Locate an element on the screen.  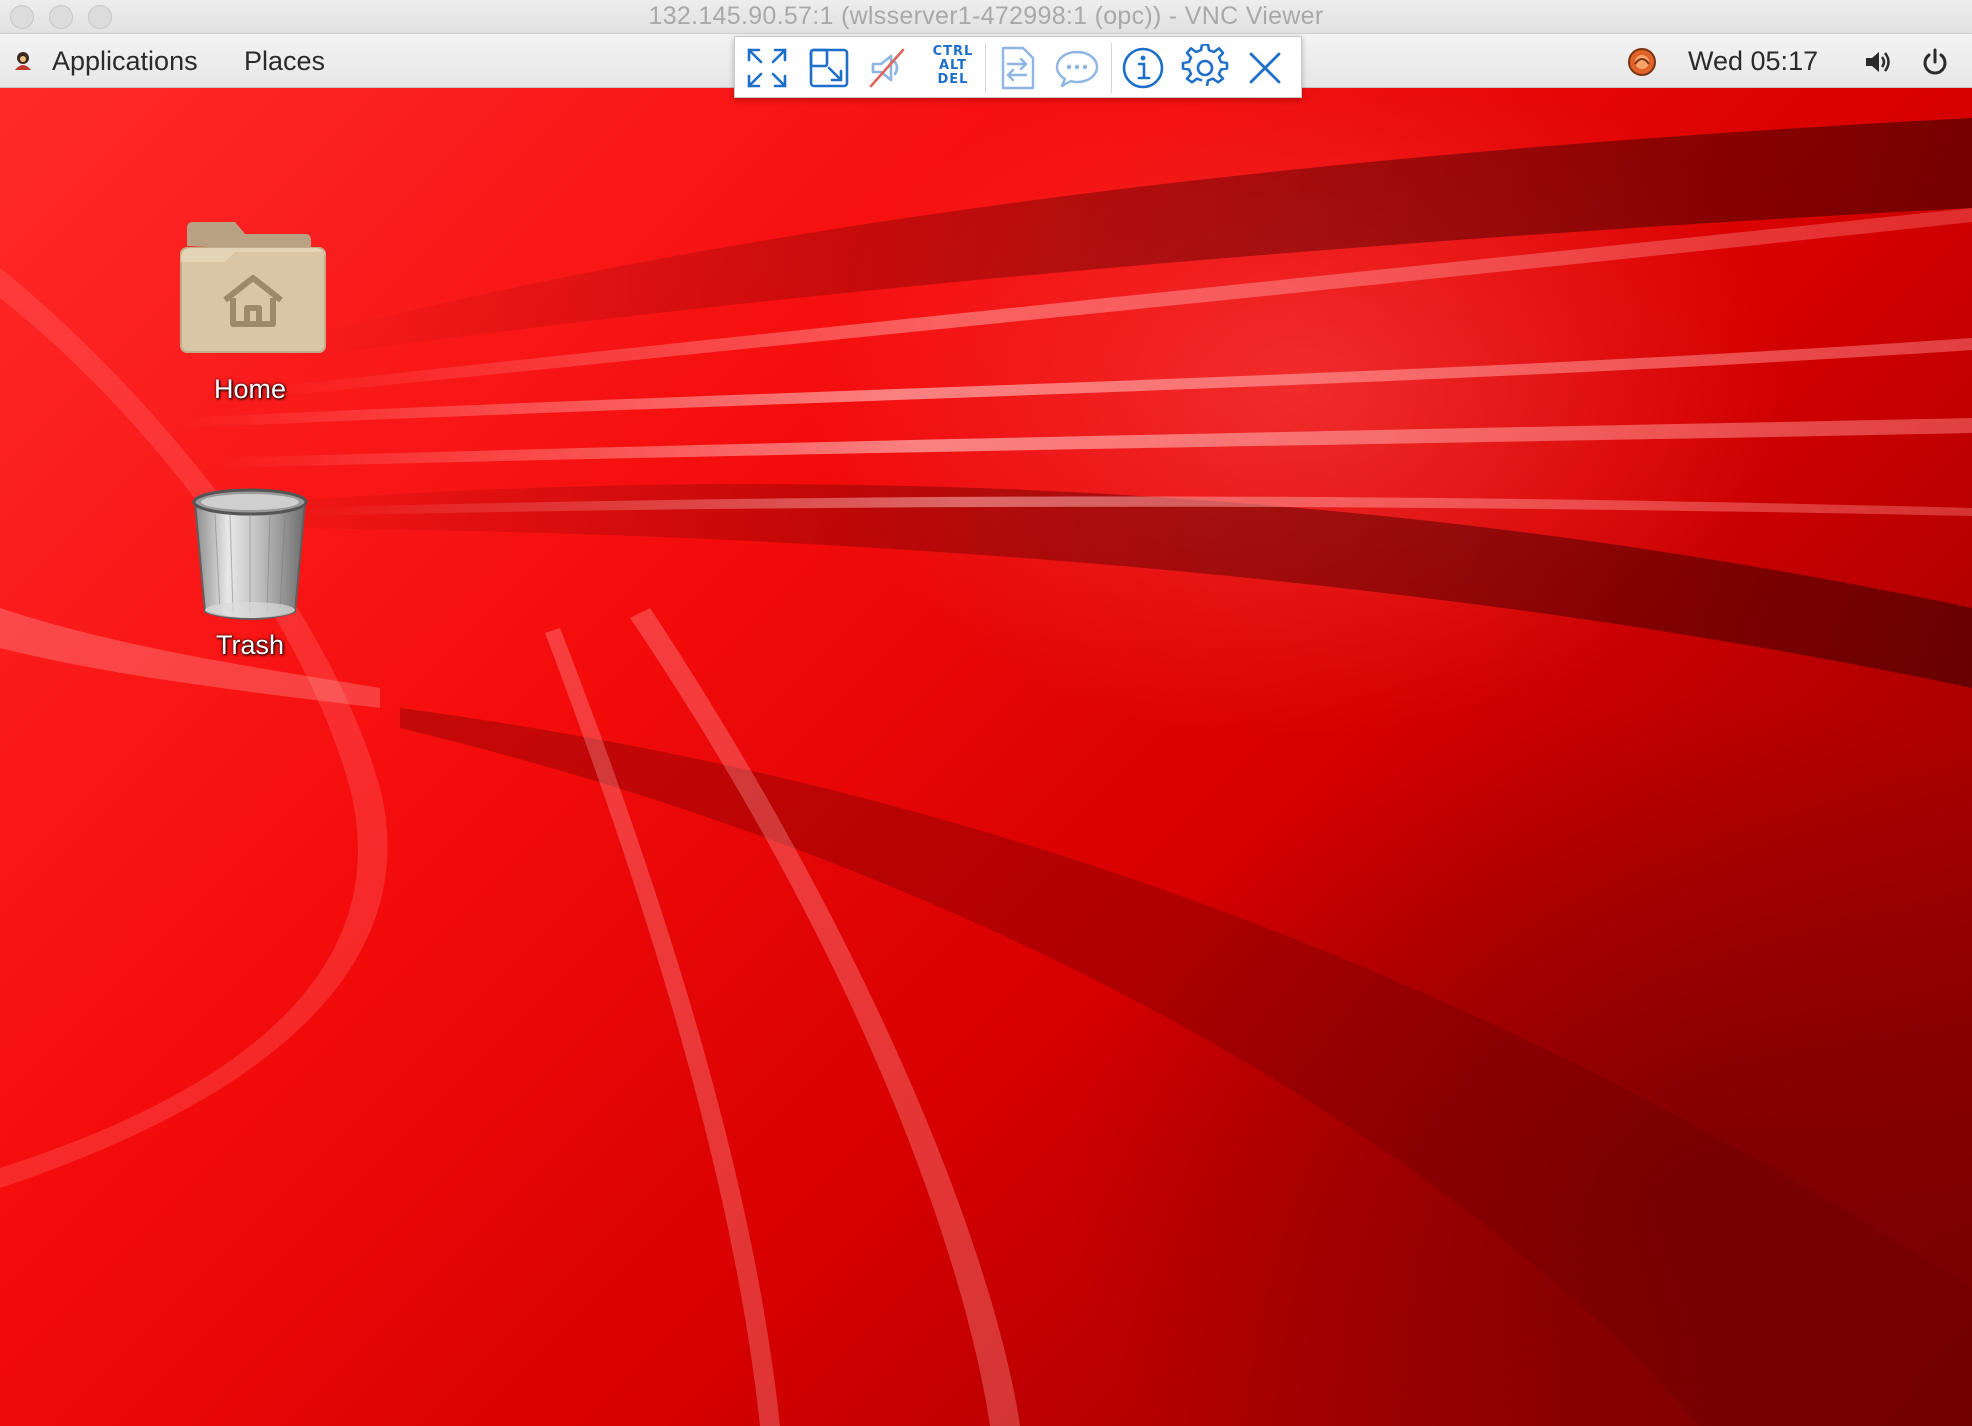
clock: Wed 05:17 is located at coordinates (1753, 61).